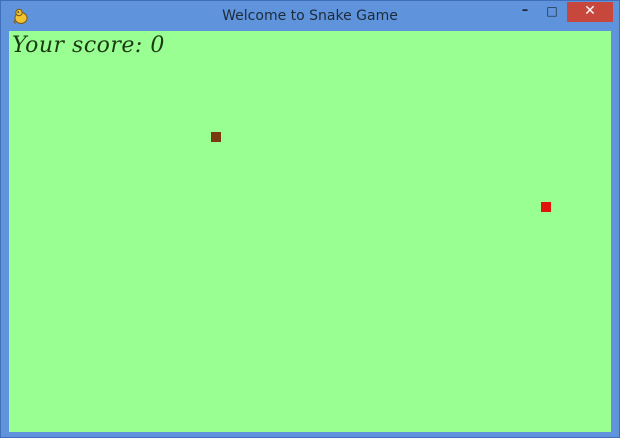 This screenshot has width=620, height=438. I want to click on food-item, so click(546, 207).